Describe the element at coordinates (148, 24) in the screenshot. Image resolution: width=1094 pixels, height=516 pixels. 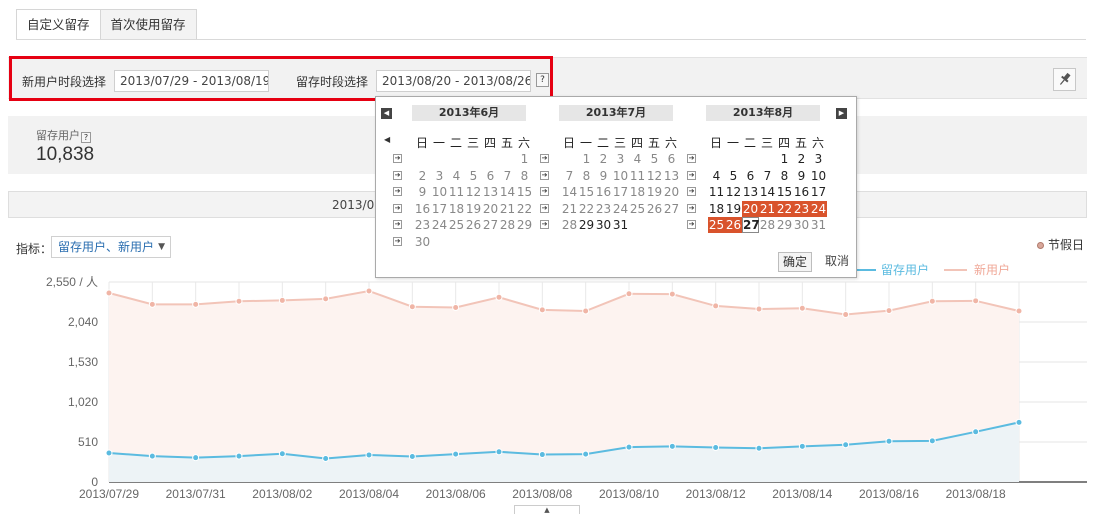
I see `tab-first-use-retention: 首次使用留存` at that location.